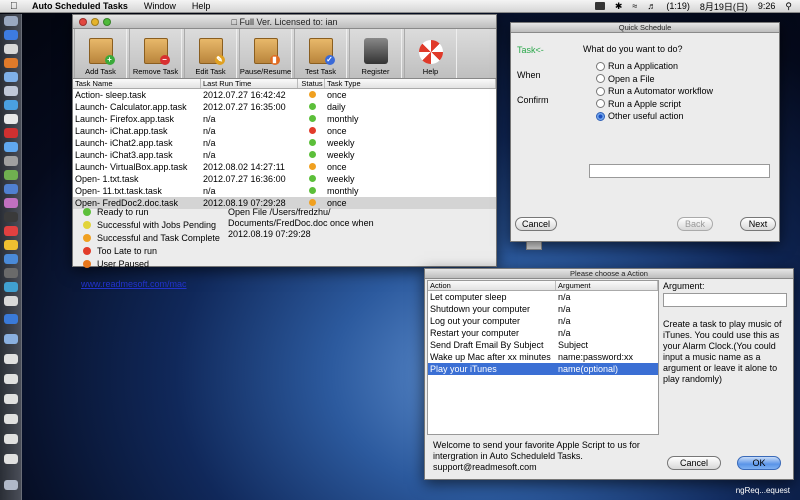 Image resolution: width=800 pixels, height=500 pixels. What do you see at coordinates (695, 224) in the screenshot?
I see `quick-back-button: Back` at bounding box center [695, 224].